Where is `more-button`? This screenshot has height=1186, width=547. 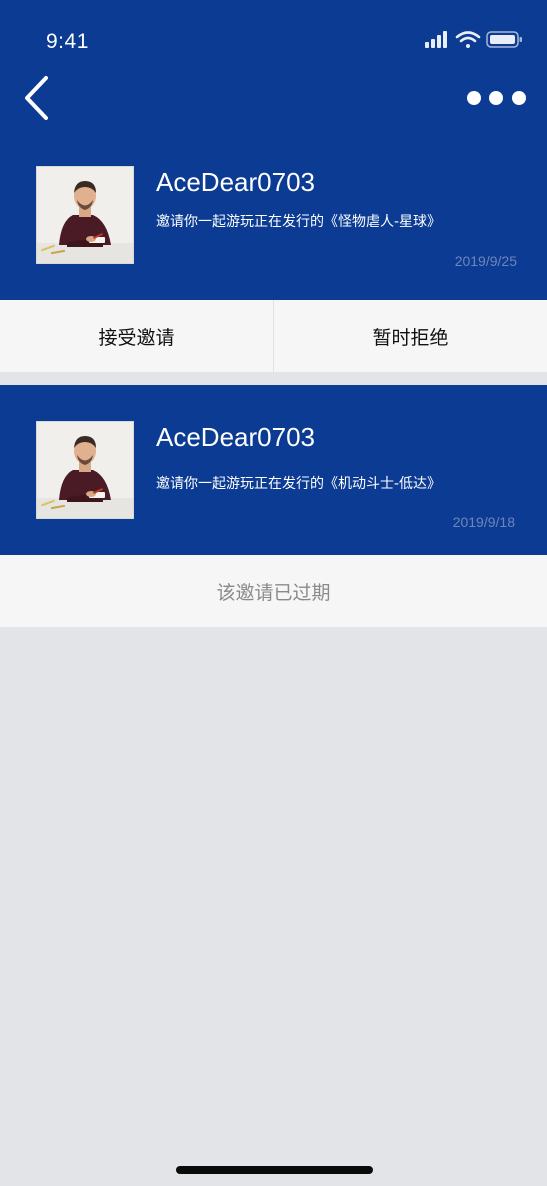
more-button is located at coordinates (497, 98).